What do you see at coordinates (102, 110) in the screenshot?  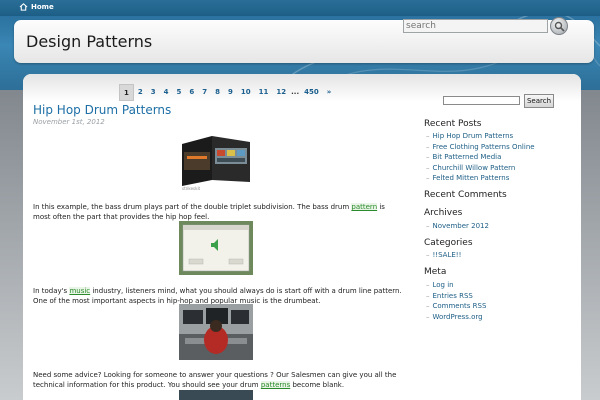 I see `post-title: Hip Hop Drum Patterns` at bounding box center [102, 110].